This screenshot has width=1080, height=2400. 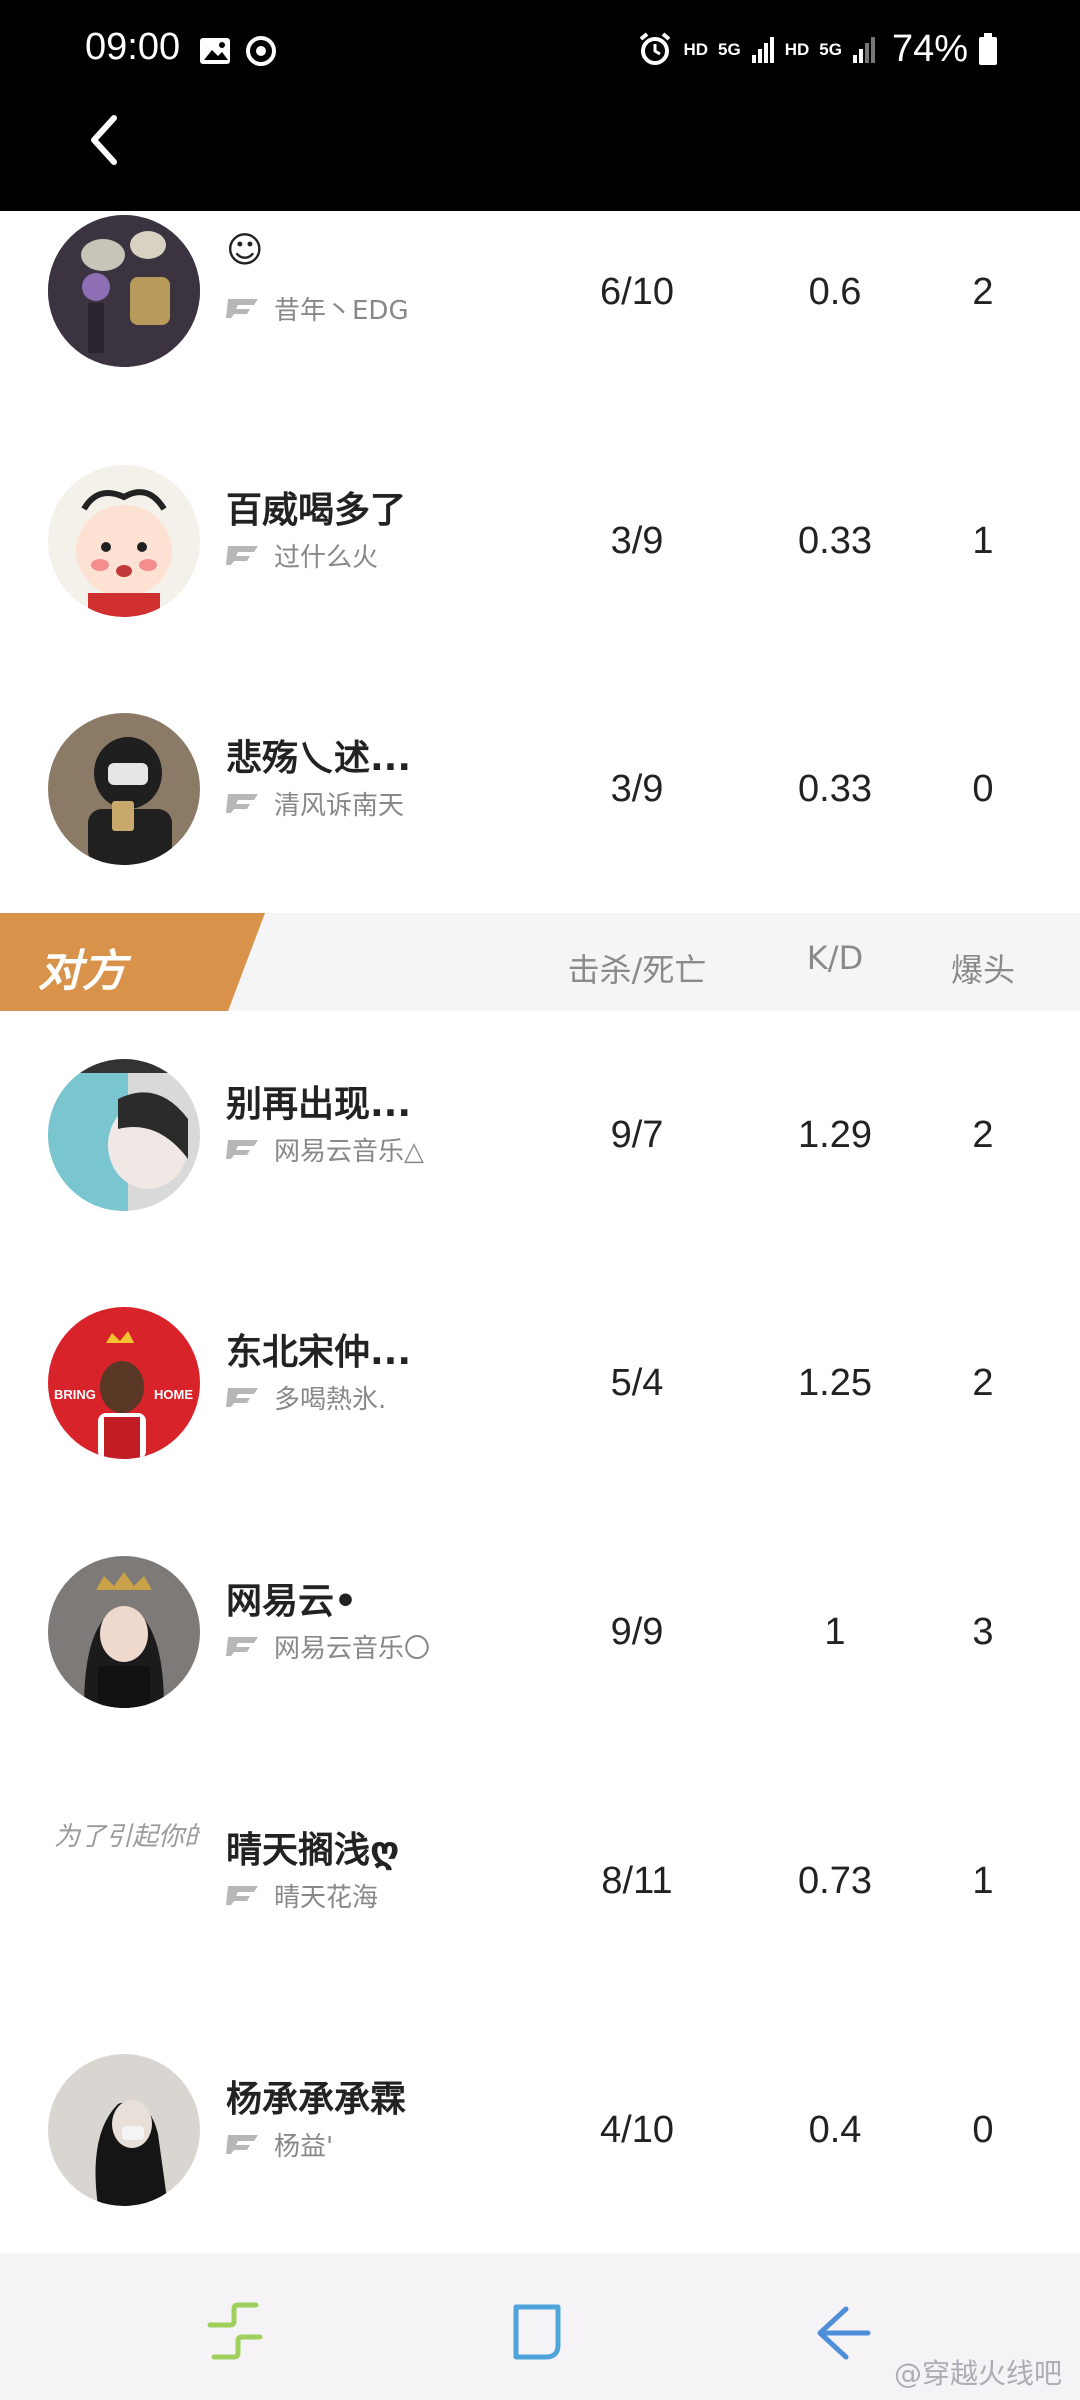 I want to click on headshots: 3, so click(x=983, y=1632).